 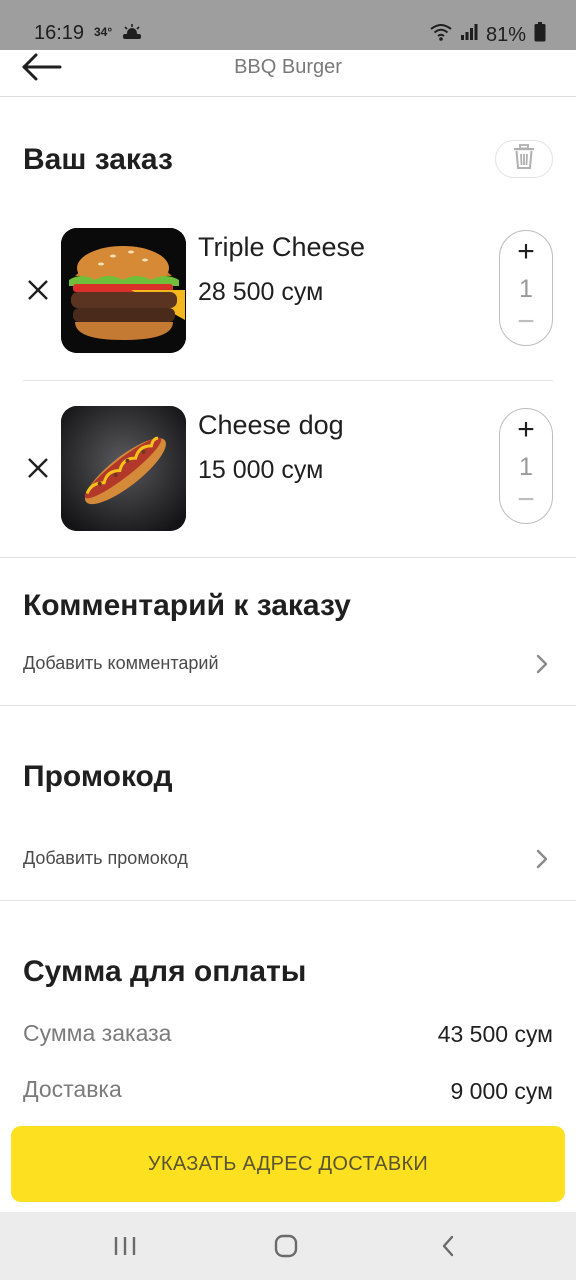 What do you see at coordinates (501, 1091) in the screenshot?
I see `delivery-value: 9 000 сум` at bounding box center [501, 1091].